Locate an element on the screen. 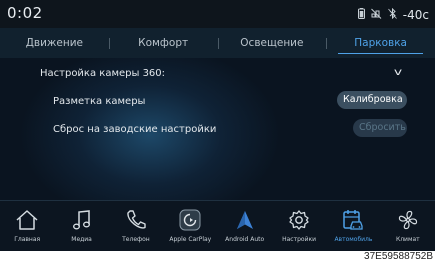 The width and height of the screenshot is (435, 264). car-settings-icon is located at coordinates (353, 220).